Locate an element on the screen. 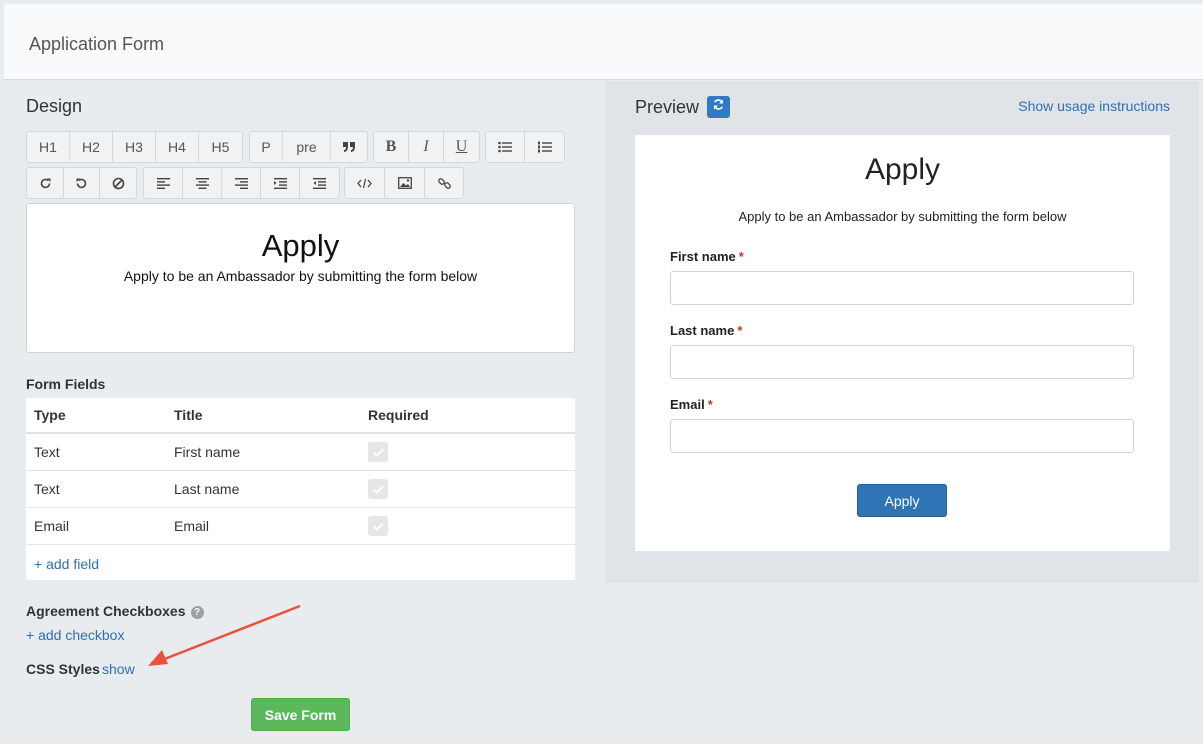 The height and width of the screenshot is (744, 1203). indent-button is located at coordinates (280, 183).